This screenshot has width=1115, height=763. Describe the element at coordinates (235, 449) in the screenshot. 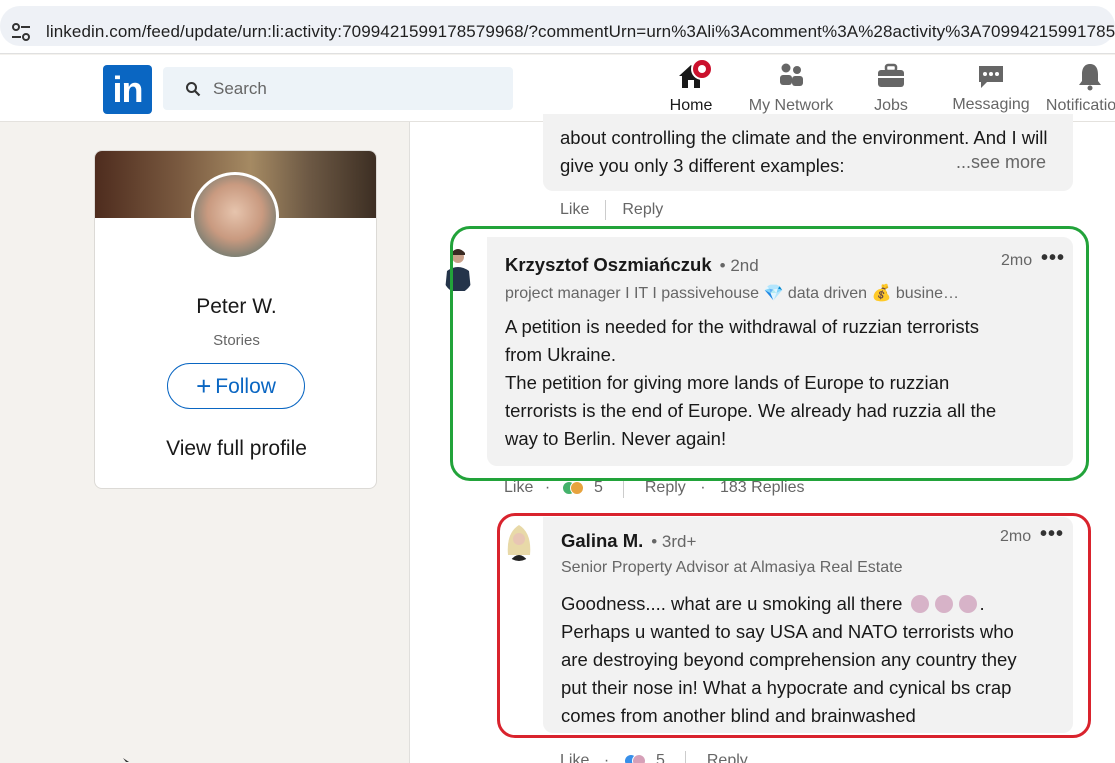

I see `view-full-profile-link: View full profile` at that location.